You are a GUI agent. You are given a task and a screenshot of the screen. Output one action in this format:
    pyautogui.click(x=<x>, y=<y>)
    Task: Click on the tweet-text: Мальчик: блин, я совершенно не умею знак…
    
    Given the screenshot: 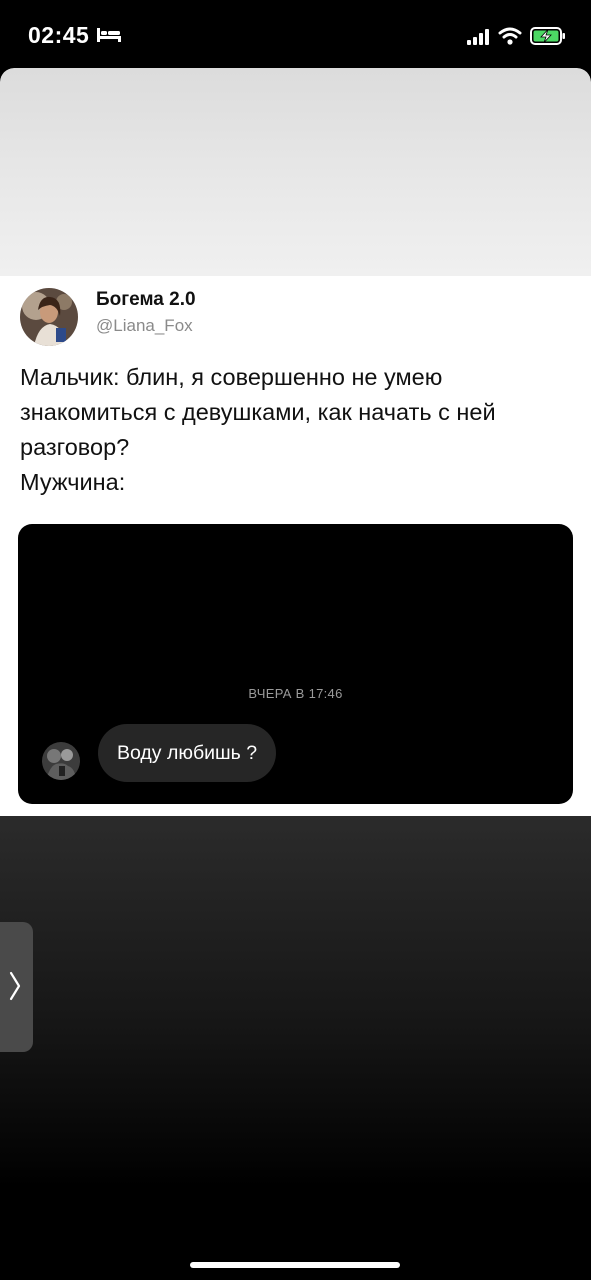 What is the action you would take?
    pyautogui.click(x=258, y=429)
    